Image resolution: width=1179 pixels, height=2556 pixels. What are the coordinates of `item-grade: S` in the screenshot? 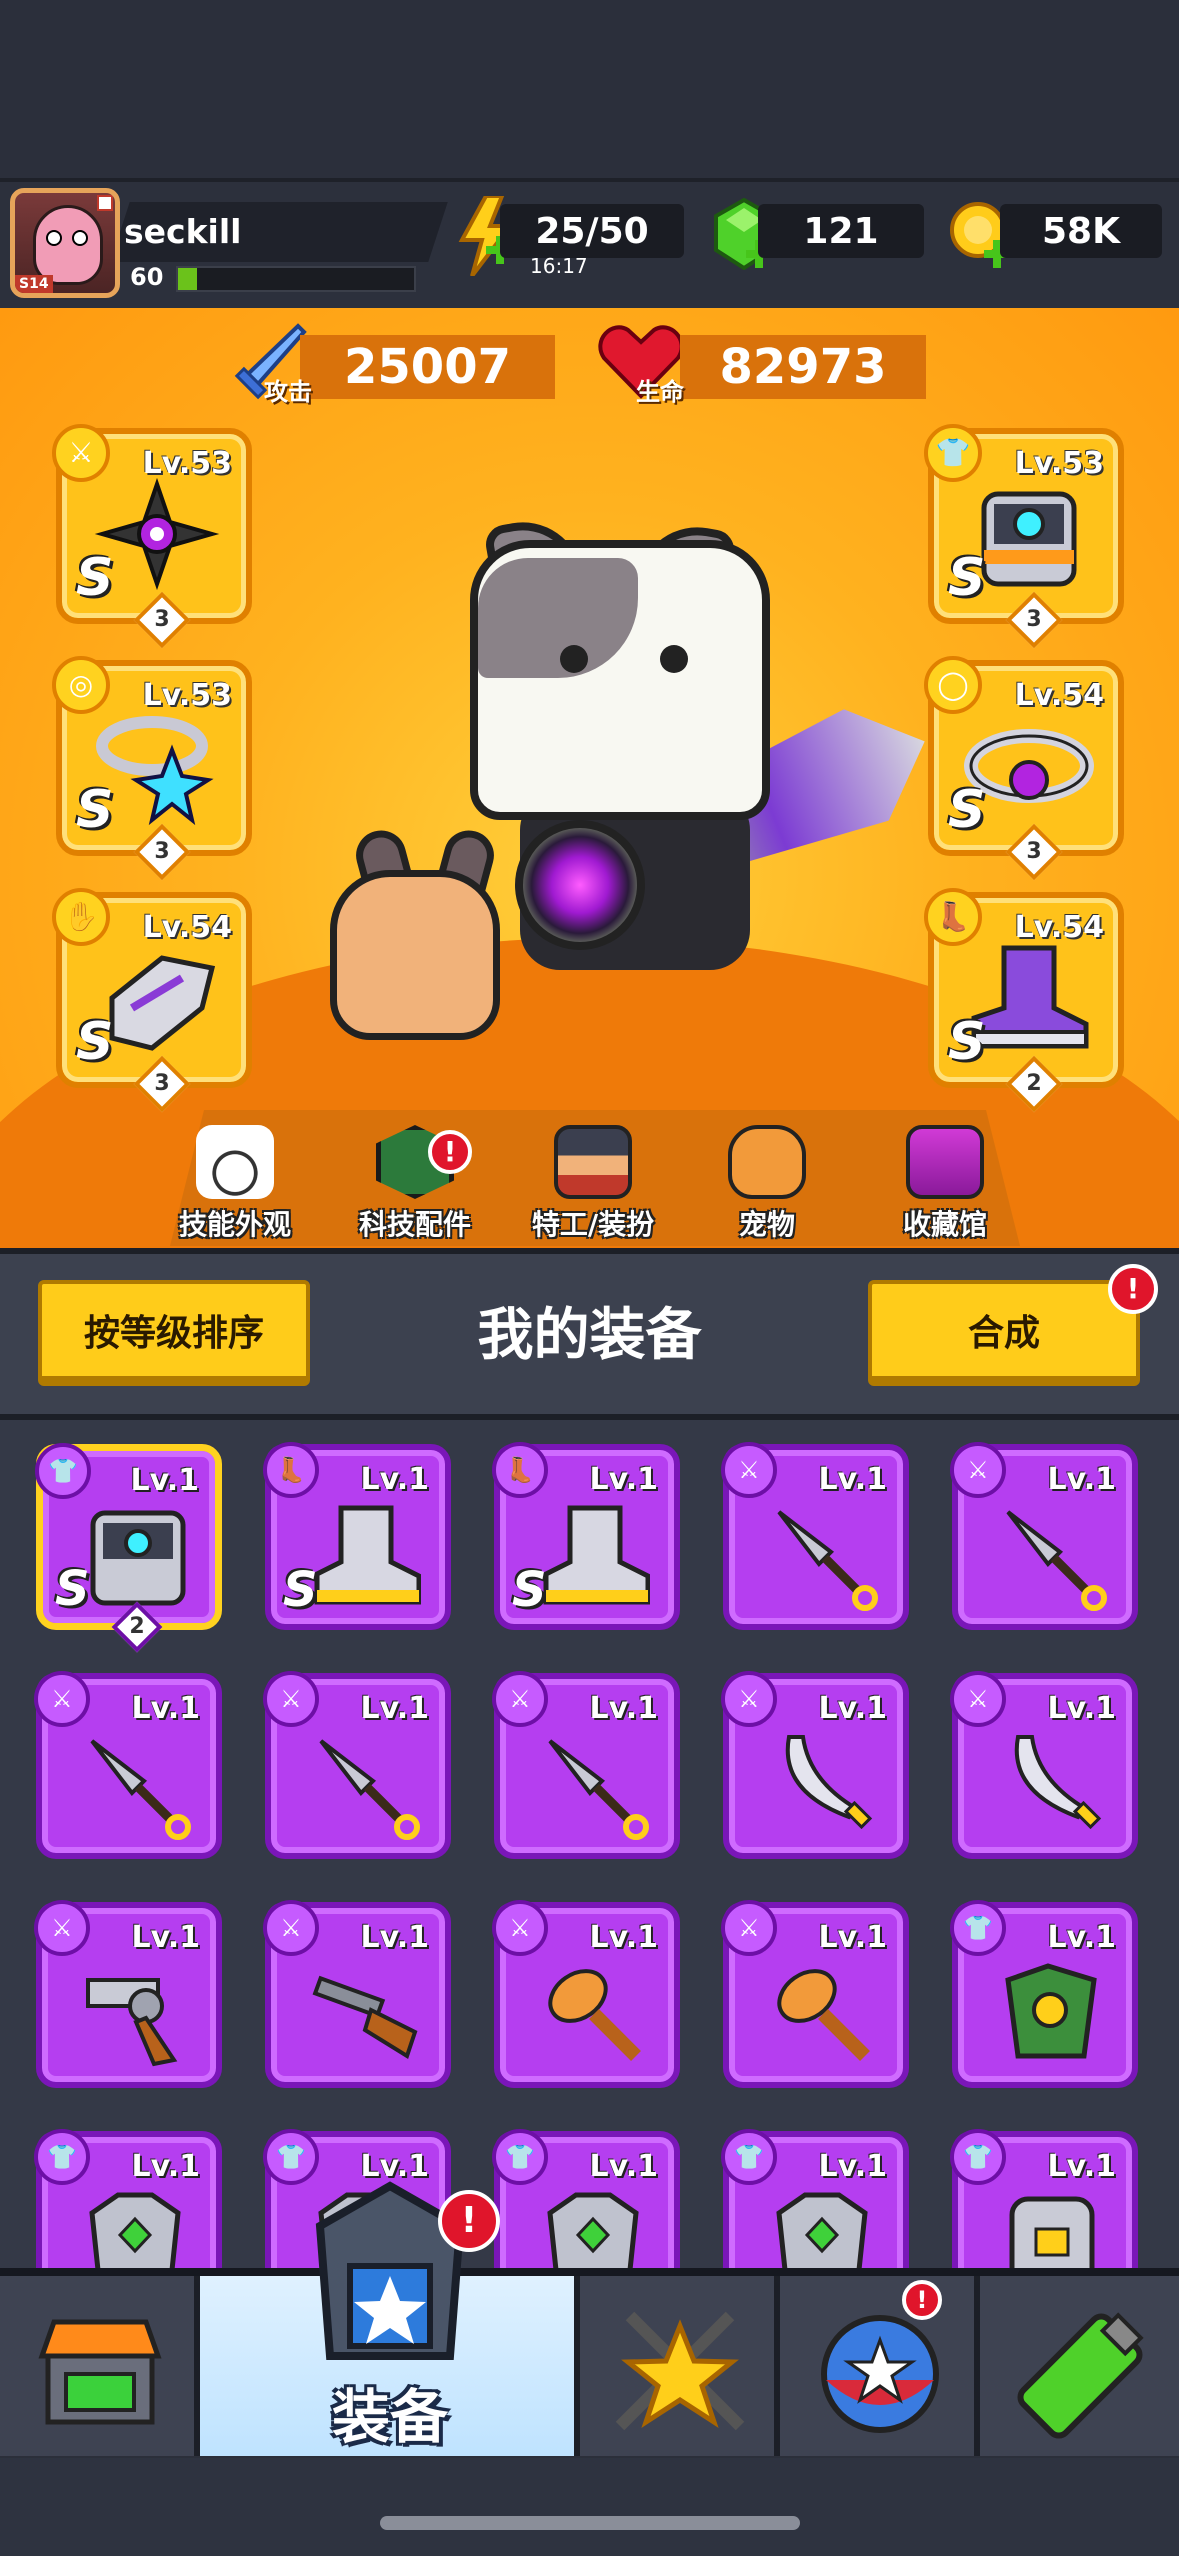 It's located at (300, 1590).